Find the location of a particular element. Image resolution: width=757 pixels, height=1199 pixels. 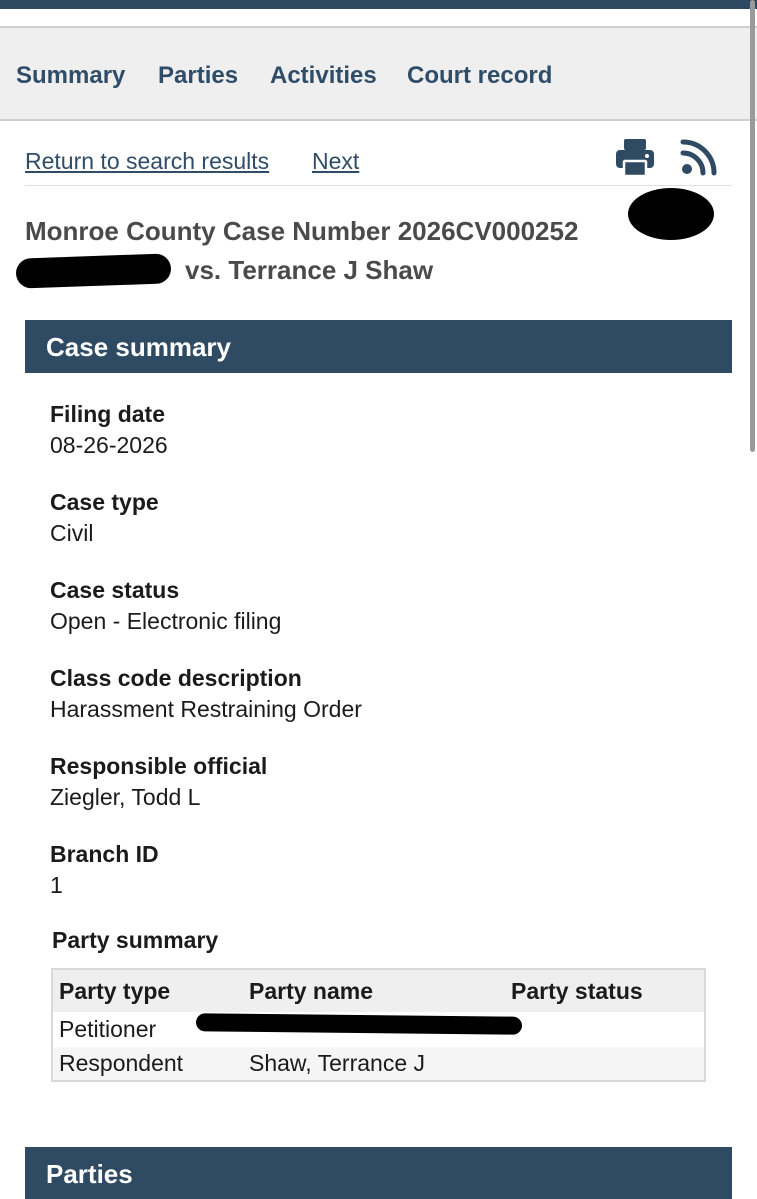

case-summary-header: Case summary is located at coordinates (378, 346).